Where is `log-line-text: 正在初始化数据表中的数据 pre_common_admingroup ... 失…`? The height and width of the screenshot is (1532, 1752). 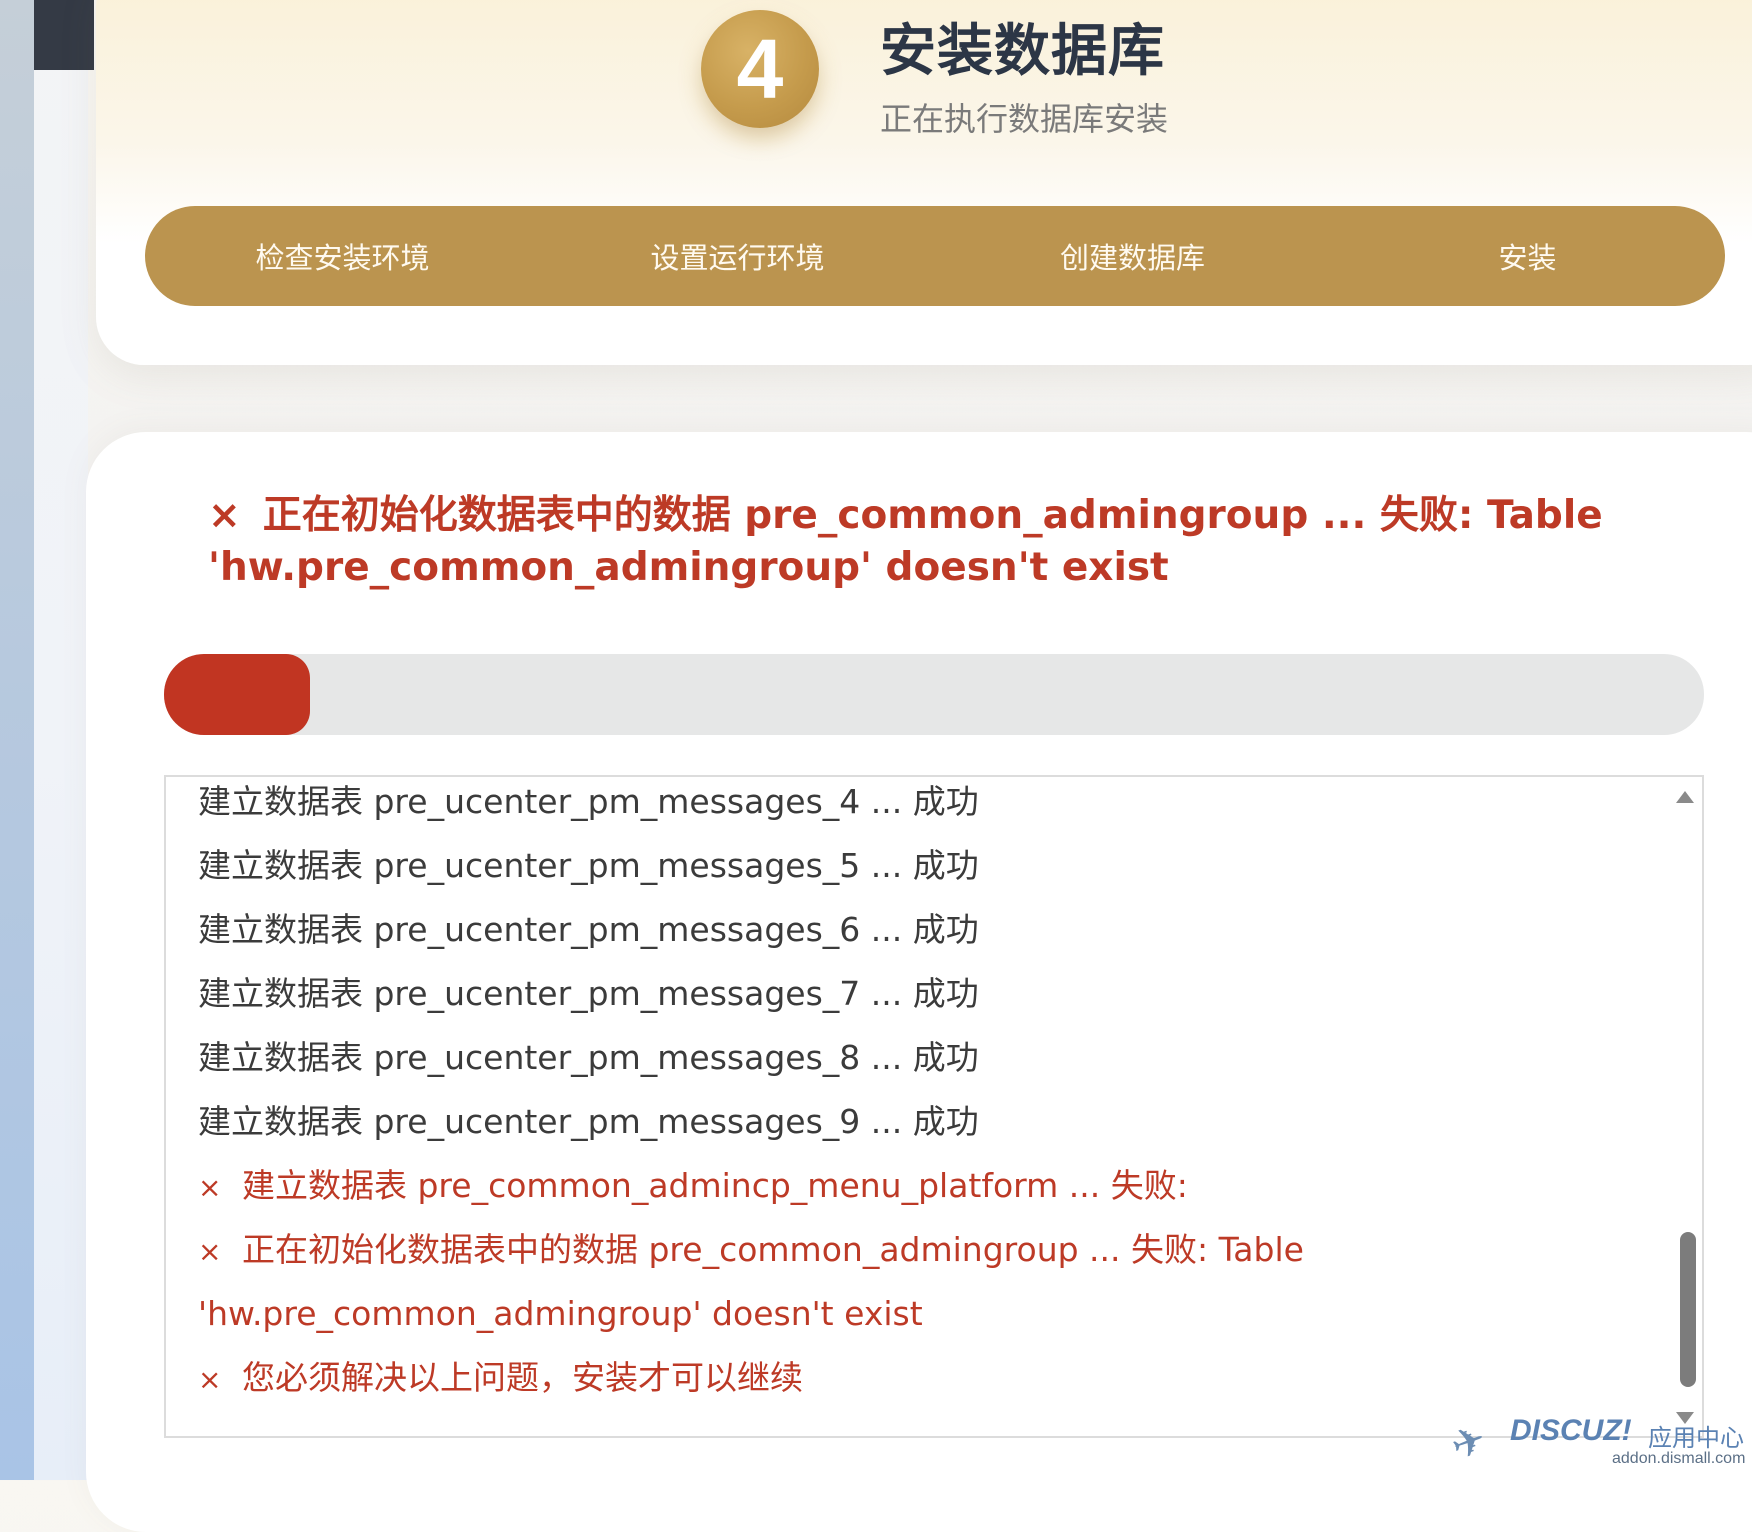 log-line-text: 正在初始化数据表中的数据 pre_common_admingroup ... 失… is located at coordinates (773, 1249).